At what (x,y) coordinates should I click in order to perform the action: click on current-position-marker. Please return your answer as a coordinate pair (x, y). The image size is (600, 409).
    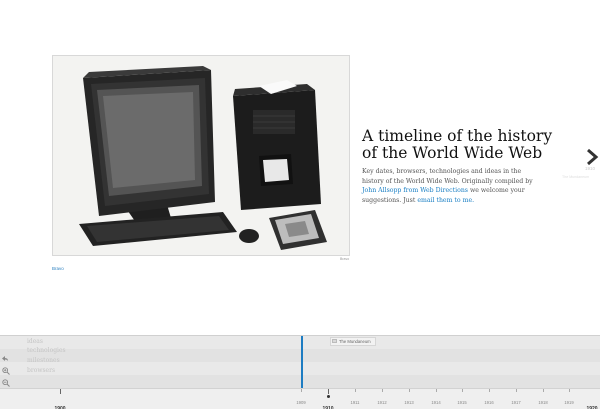
    Looking at the image, I should click on (302, 362).